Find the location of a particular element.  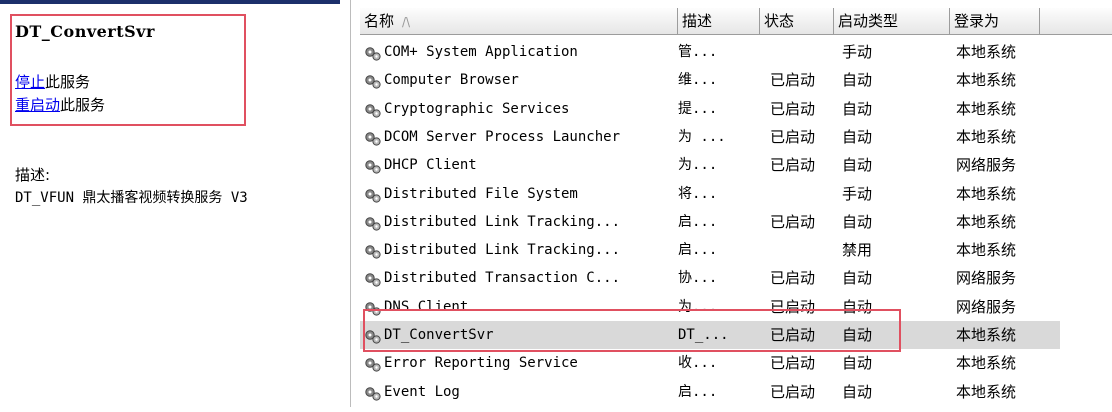

column-header-name-label: 名称 is located at coordinates (379, 21).